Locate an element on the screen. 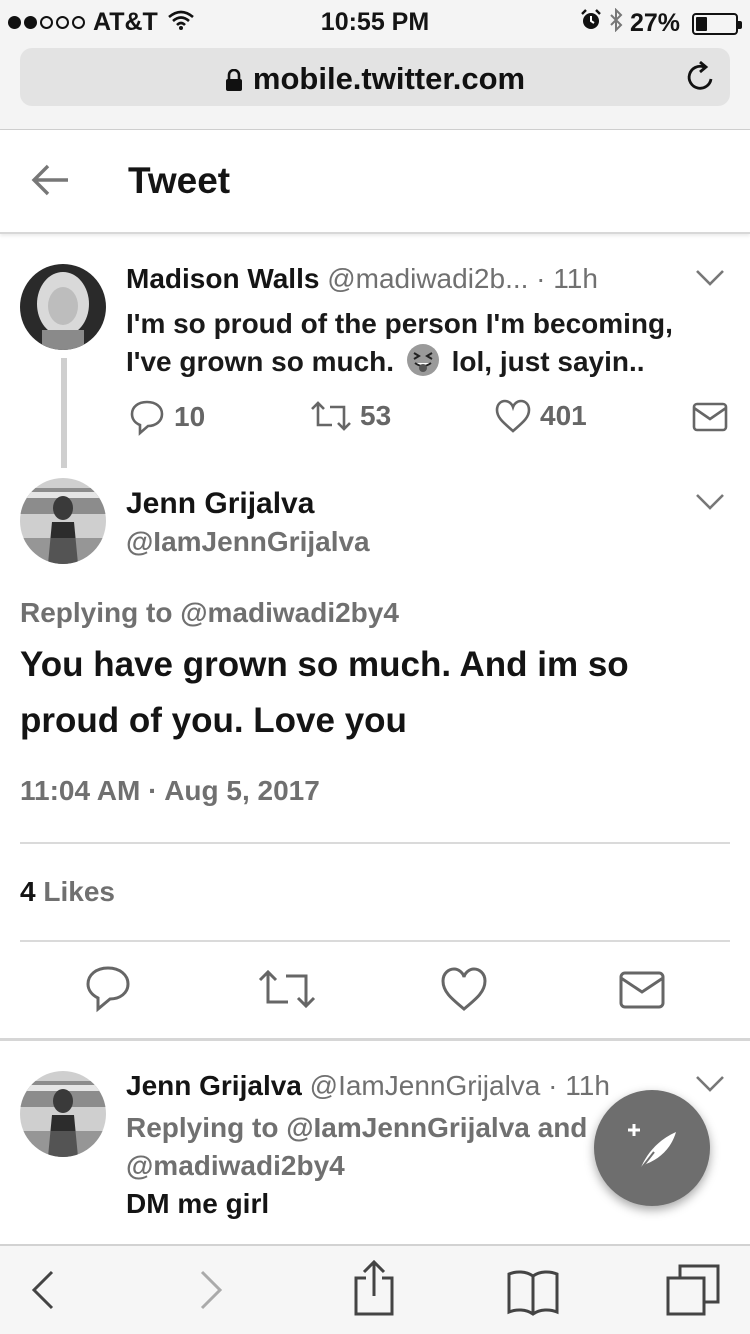 The width and height of the screenshot is (750, 1334). address-display: mobile.twitter.com is located at coordinates (375, 80).